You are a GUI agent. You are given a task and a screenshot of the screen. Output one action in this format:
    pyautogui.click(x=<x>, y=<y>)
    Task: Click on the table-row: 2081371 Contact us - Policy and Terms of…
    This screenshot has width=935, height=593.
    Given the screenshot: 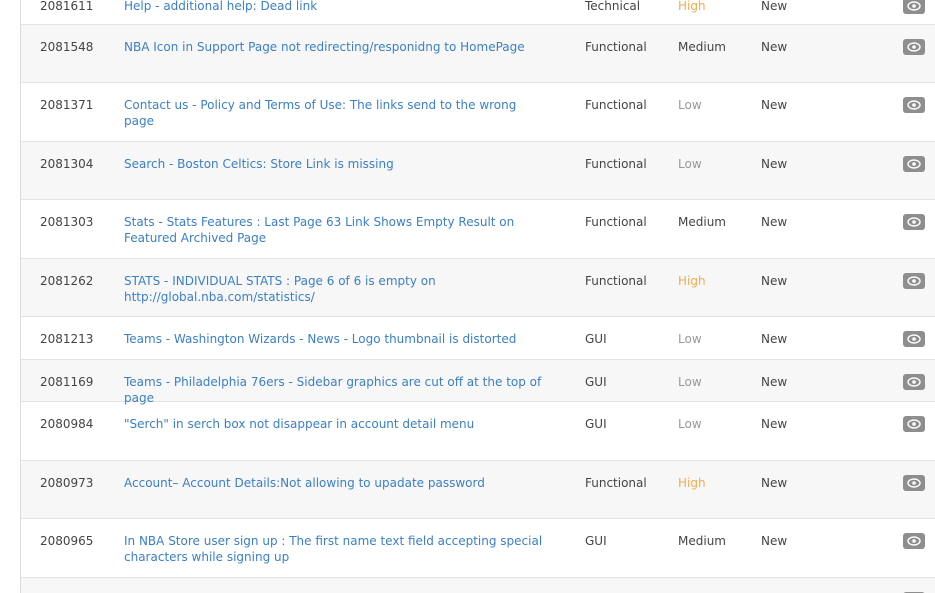 What is the action you would take?
    pyautogui.click(x=478, y=112)
    